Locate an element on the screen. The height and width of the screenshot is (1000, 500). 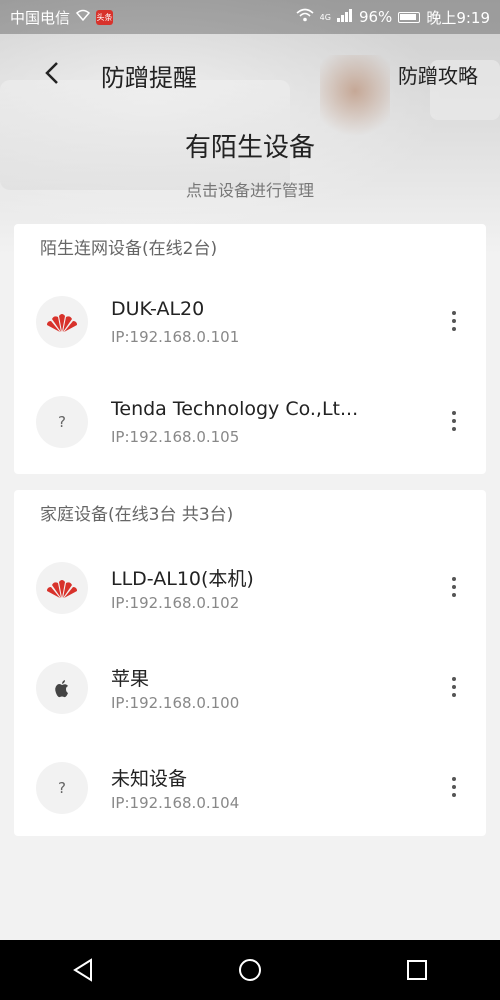
battery-percent: 96% is located at coordinates (375, 17).